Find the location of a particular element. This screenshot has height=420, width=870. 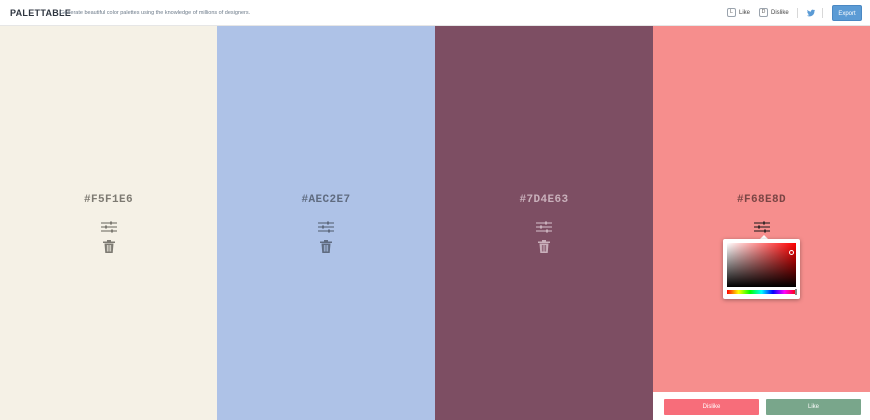

swatch-hex-label: #AEC2E7 is located at coordinates (326, 200).